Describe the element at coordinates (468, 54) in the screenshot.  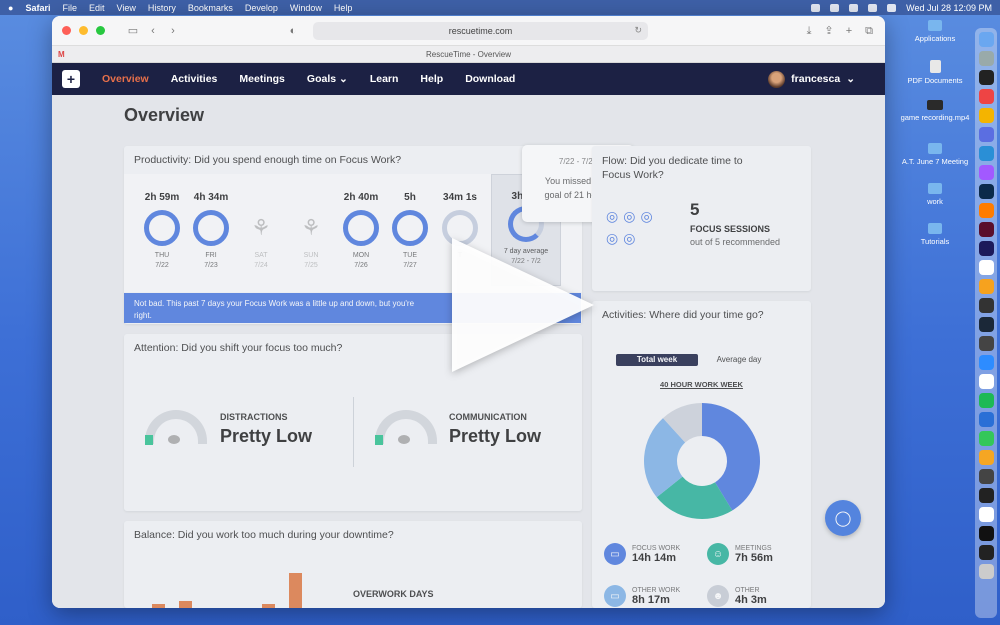
I see `active-tab: RescueTime - Overview` at that location.